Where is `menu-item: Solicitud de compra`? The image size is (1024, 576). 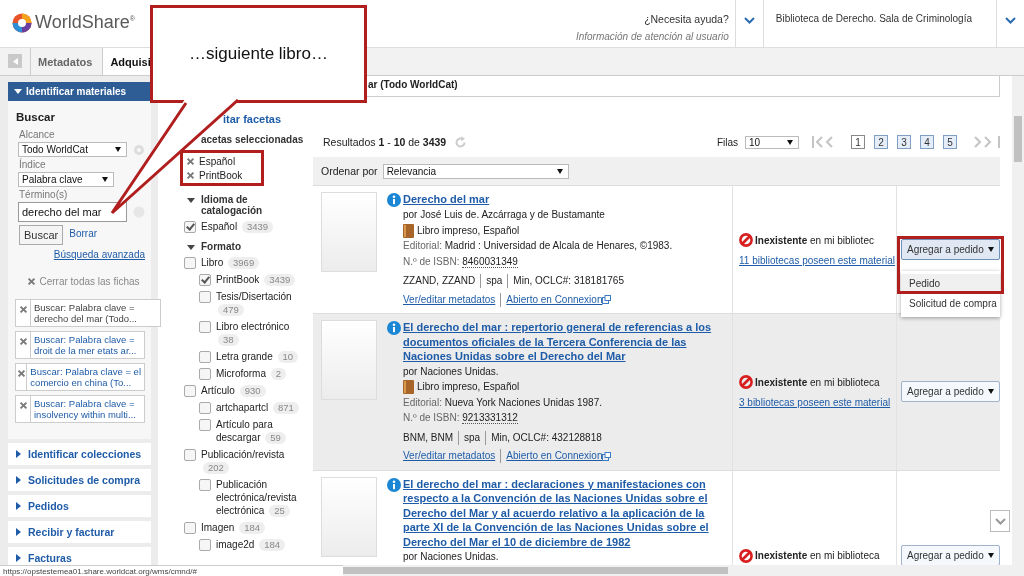 menu-item: Solicitud de compra is located at coordinates (950, 304).